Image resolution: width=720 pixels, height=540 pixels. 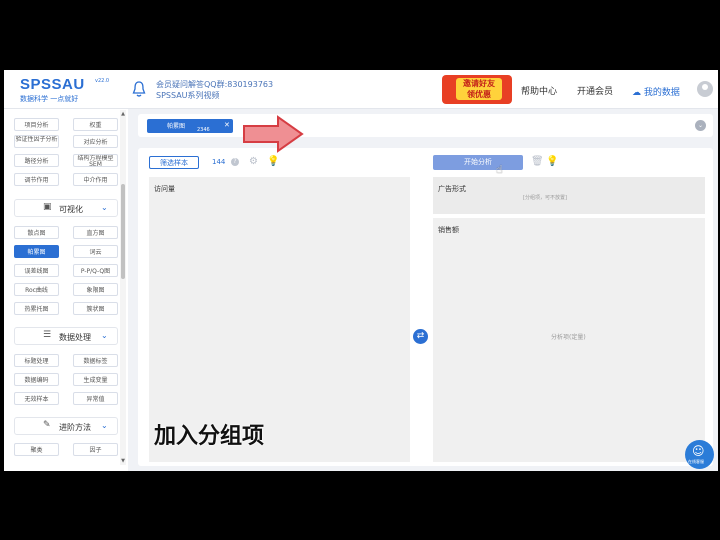 I want to click on sidebar-item-quadrant: 象限图, so click(x=95, y=289).